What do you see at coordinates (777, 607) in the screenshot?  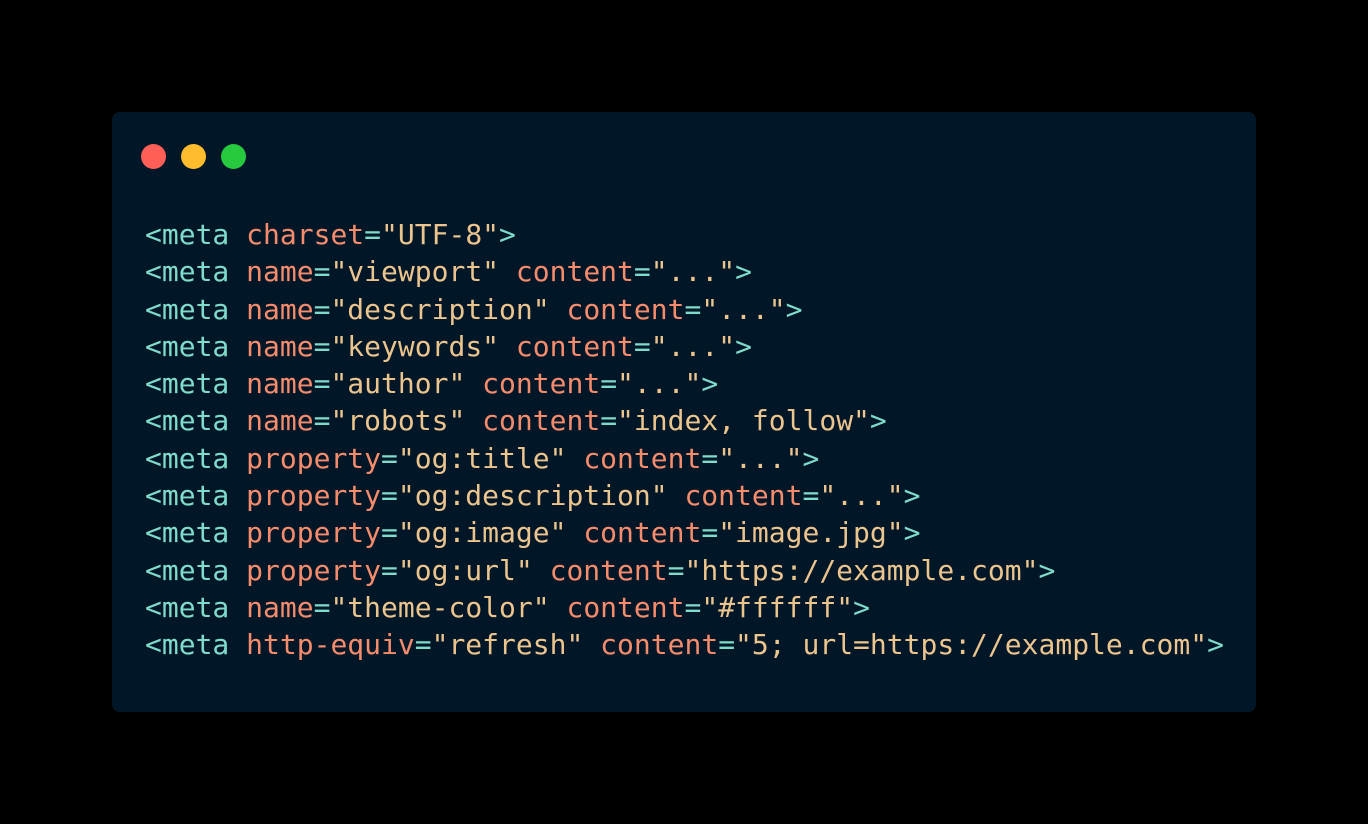 I see `attribute-value: "#ffffff"` at bounding box center [777, 607].